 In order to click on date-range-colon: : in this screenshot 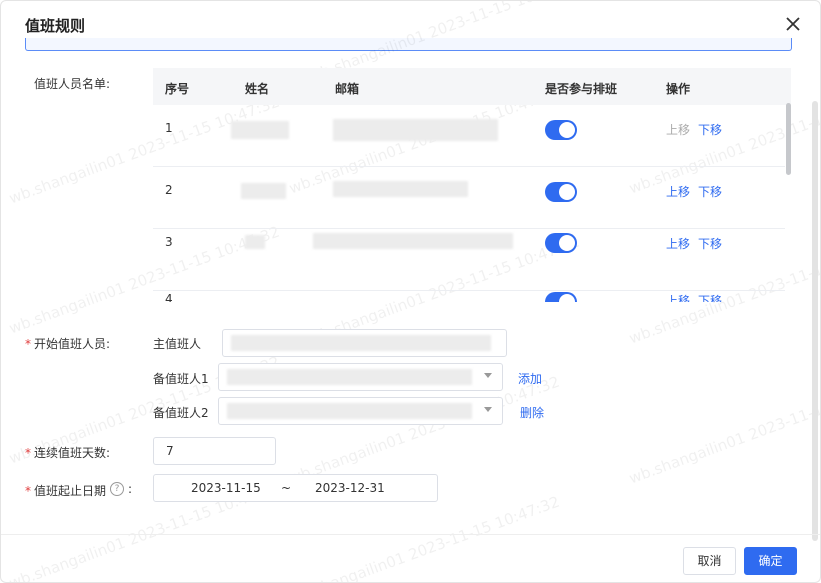, I will do `click(130, 489)`.